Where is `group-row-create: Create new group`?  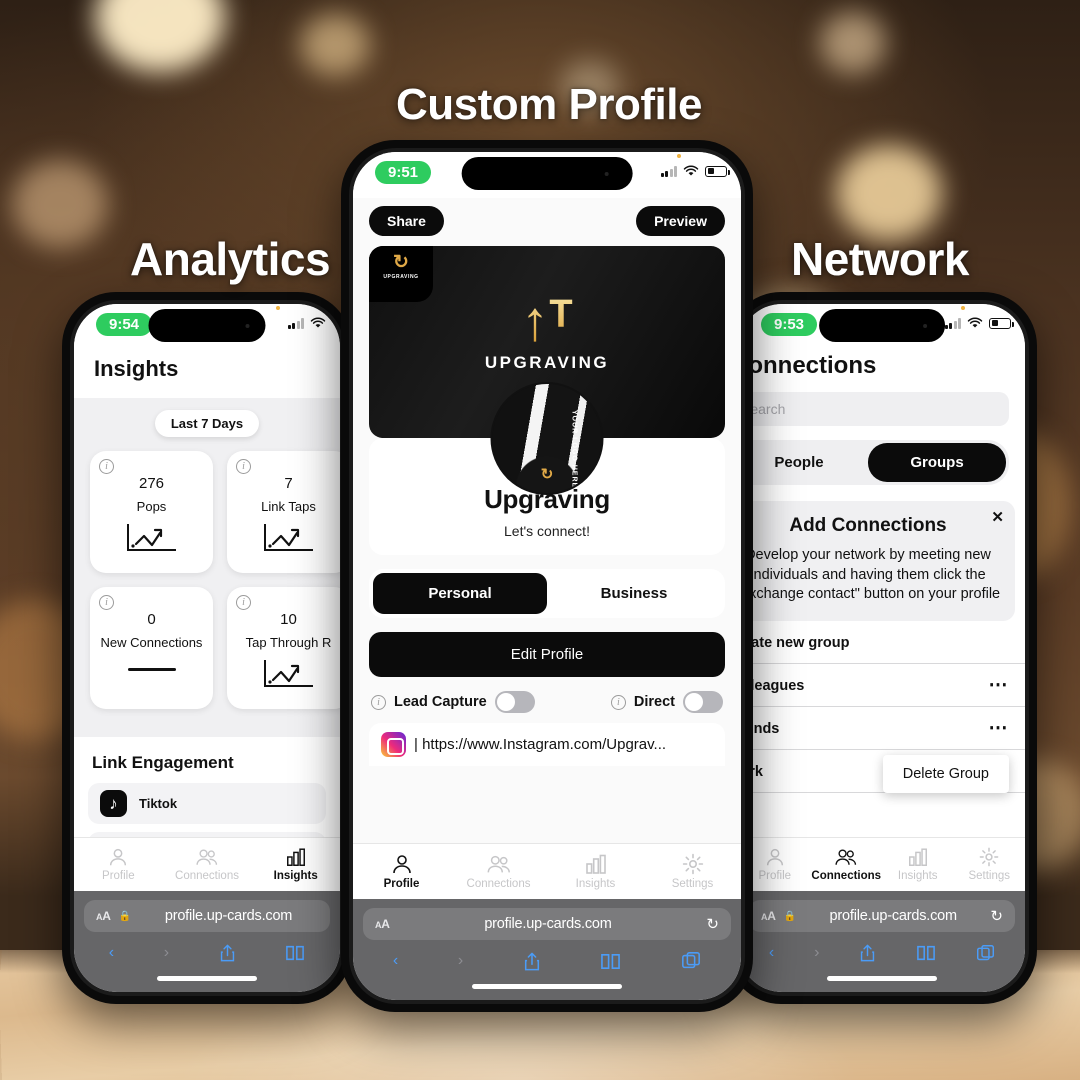 group-row-create: Create new group is located at coordinates (882, 642).